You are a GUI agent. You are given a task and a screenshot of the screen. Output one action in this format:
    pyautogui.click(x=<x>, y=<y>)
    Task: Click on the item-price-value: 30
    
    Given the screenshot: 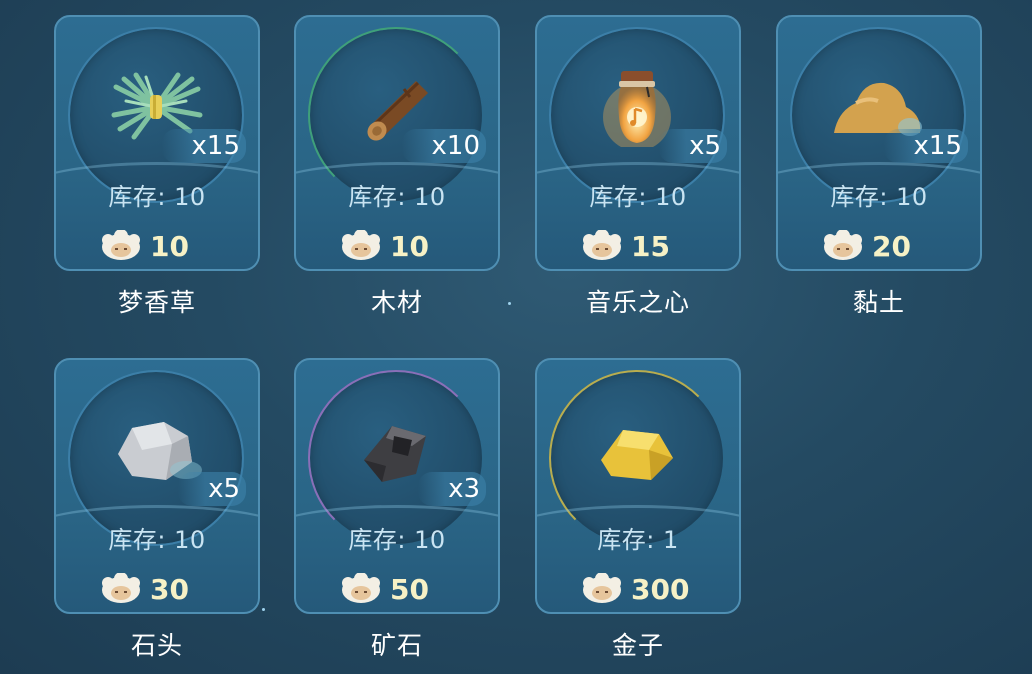 What is the action you would take?
    pyautogui.click(x=169, y=589)
    